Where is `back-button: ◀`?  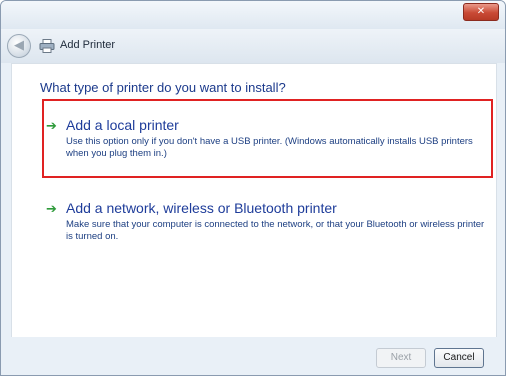 back-button: ◀ is located at coordinates (19, 46).